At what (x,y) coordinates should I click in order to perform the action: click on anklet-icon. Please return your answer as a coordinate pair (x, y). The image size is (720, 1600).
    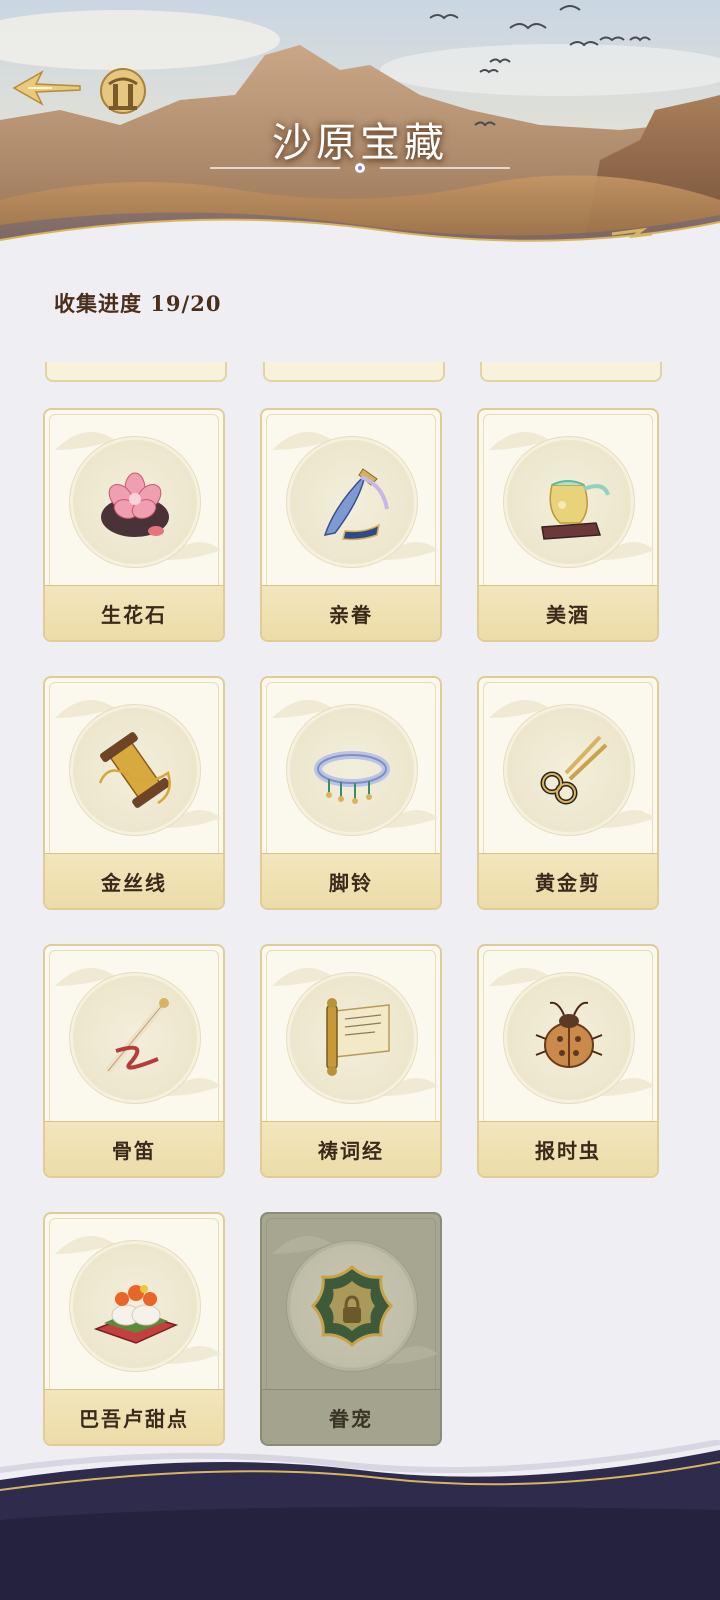
    Looking at the image, I should click on (352, 777).